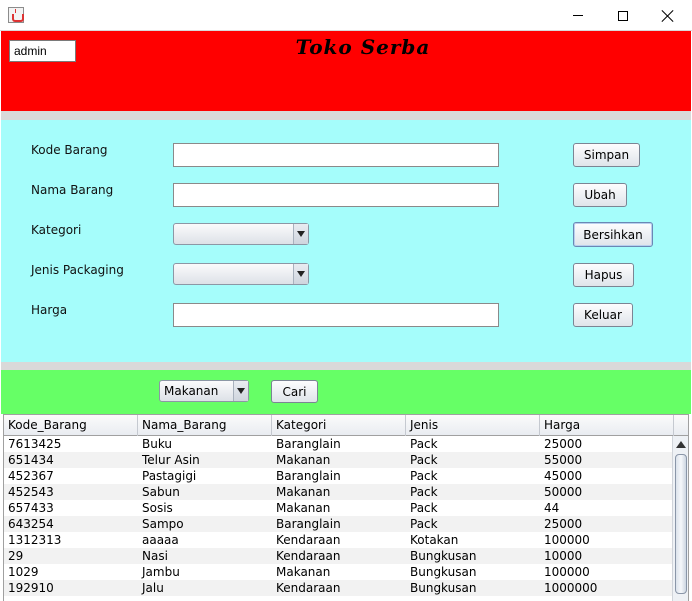  I want to click on table-cell: 10000, so click(607, 556).